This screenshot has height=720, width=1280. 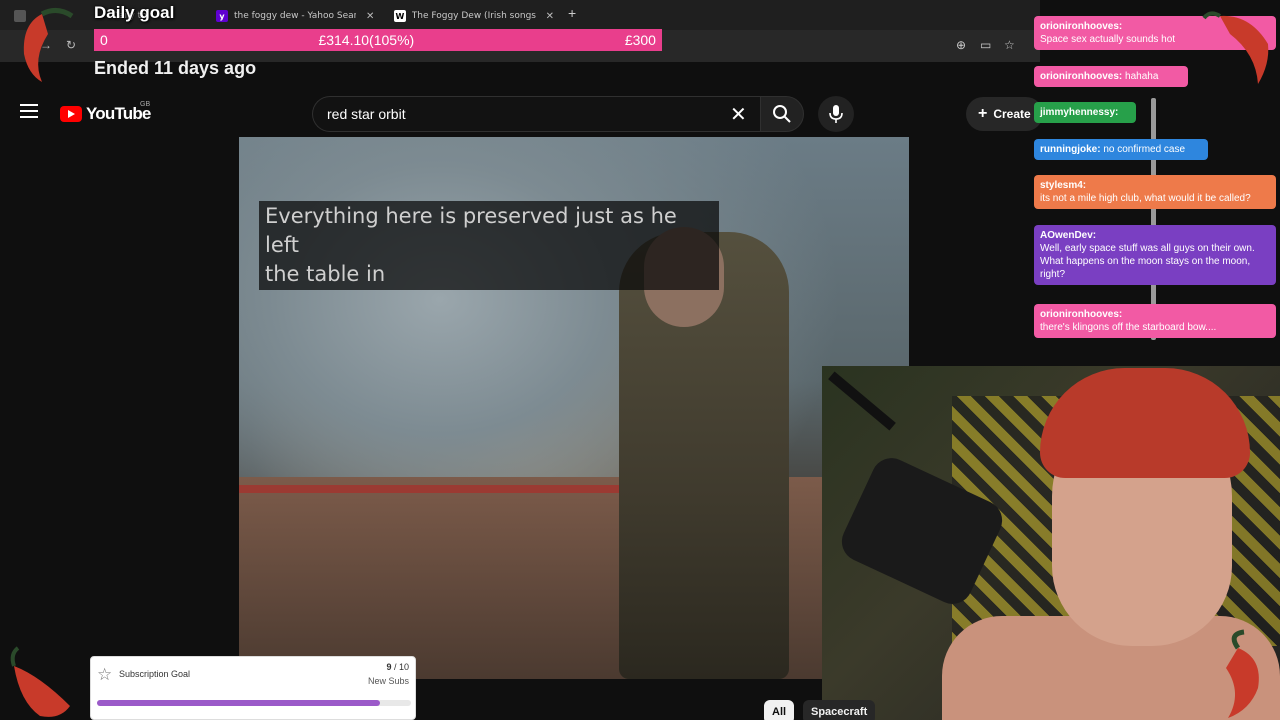 What do you see at coordinates (1070, 149) in the screenshot?
I see `chat-username: runningjoke:` at bounding box center [1070, 149].